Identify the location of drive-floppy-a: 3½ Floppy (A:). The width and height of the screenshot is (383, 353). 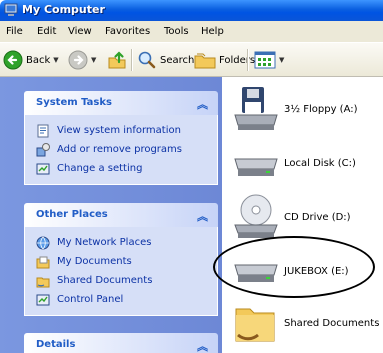
(295, 109).